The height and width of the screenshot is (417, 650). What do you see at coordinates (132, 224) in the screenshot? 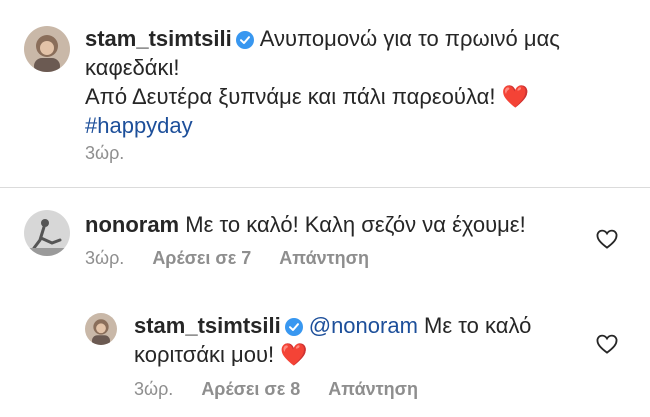
I see `comment-username: nonoram` at bounding box center [132, 224].